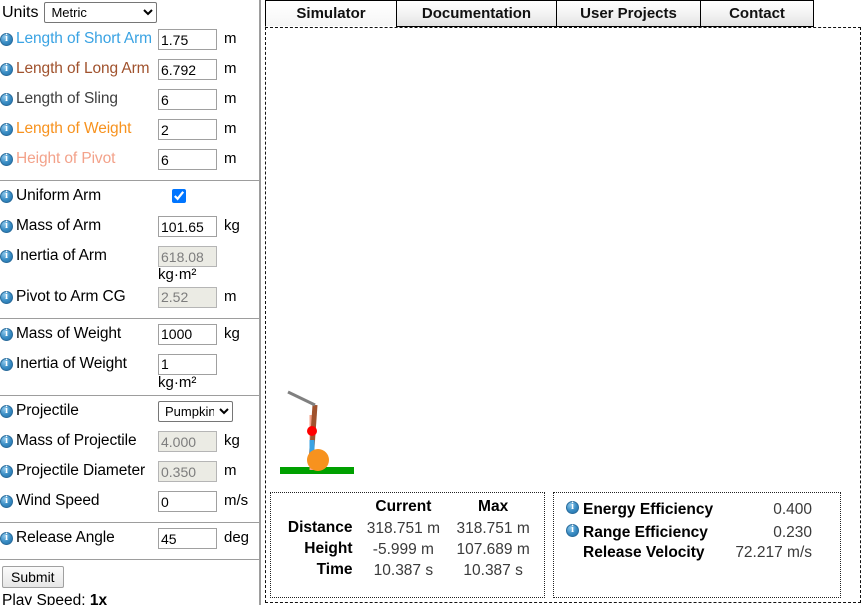  What do you see at coordinates (79, 194) in the screenshot?
I see `field-label-uniform_arm: Uniform Arm` at bounding box center [79, 194].